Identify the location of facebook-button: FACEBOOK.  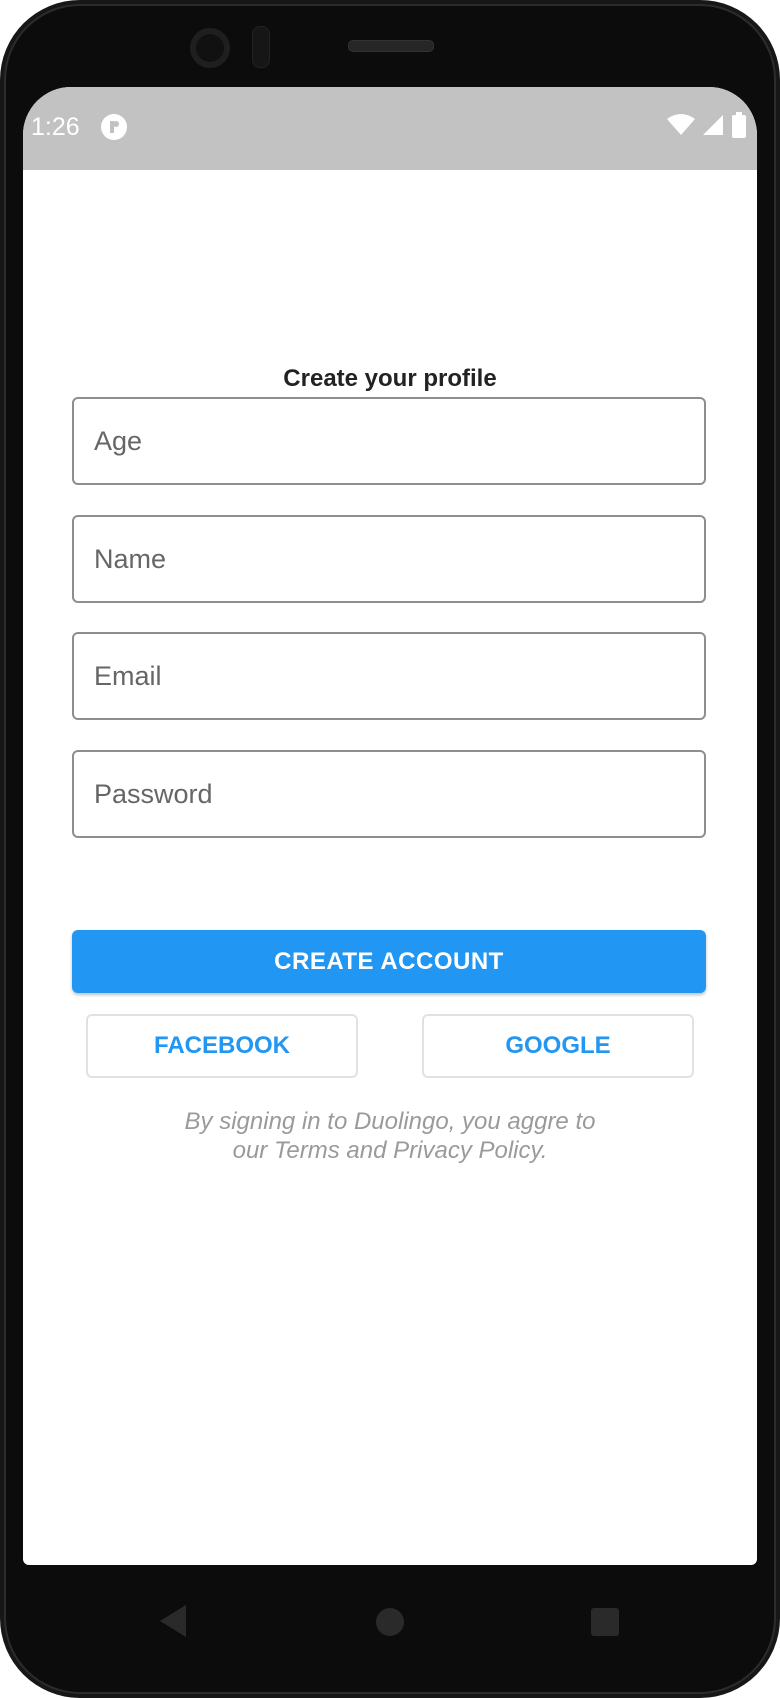
(222, 1046).